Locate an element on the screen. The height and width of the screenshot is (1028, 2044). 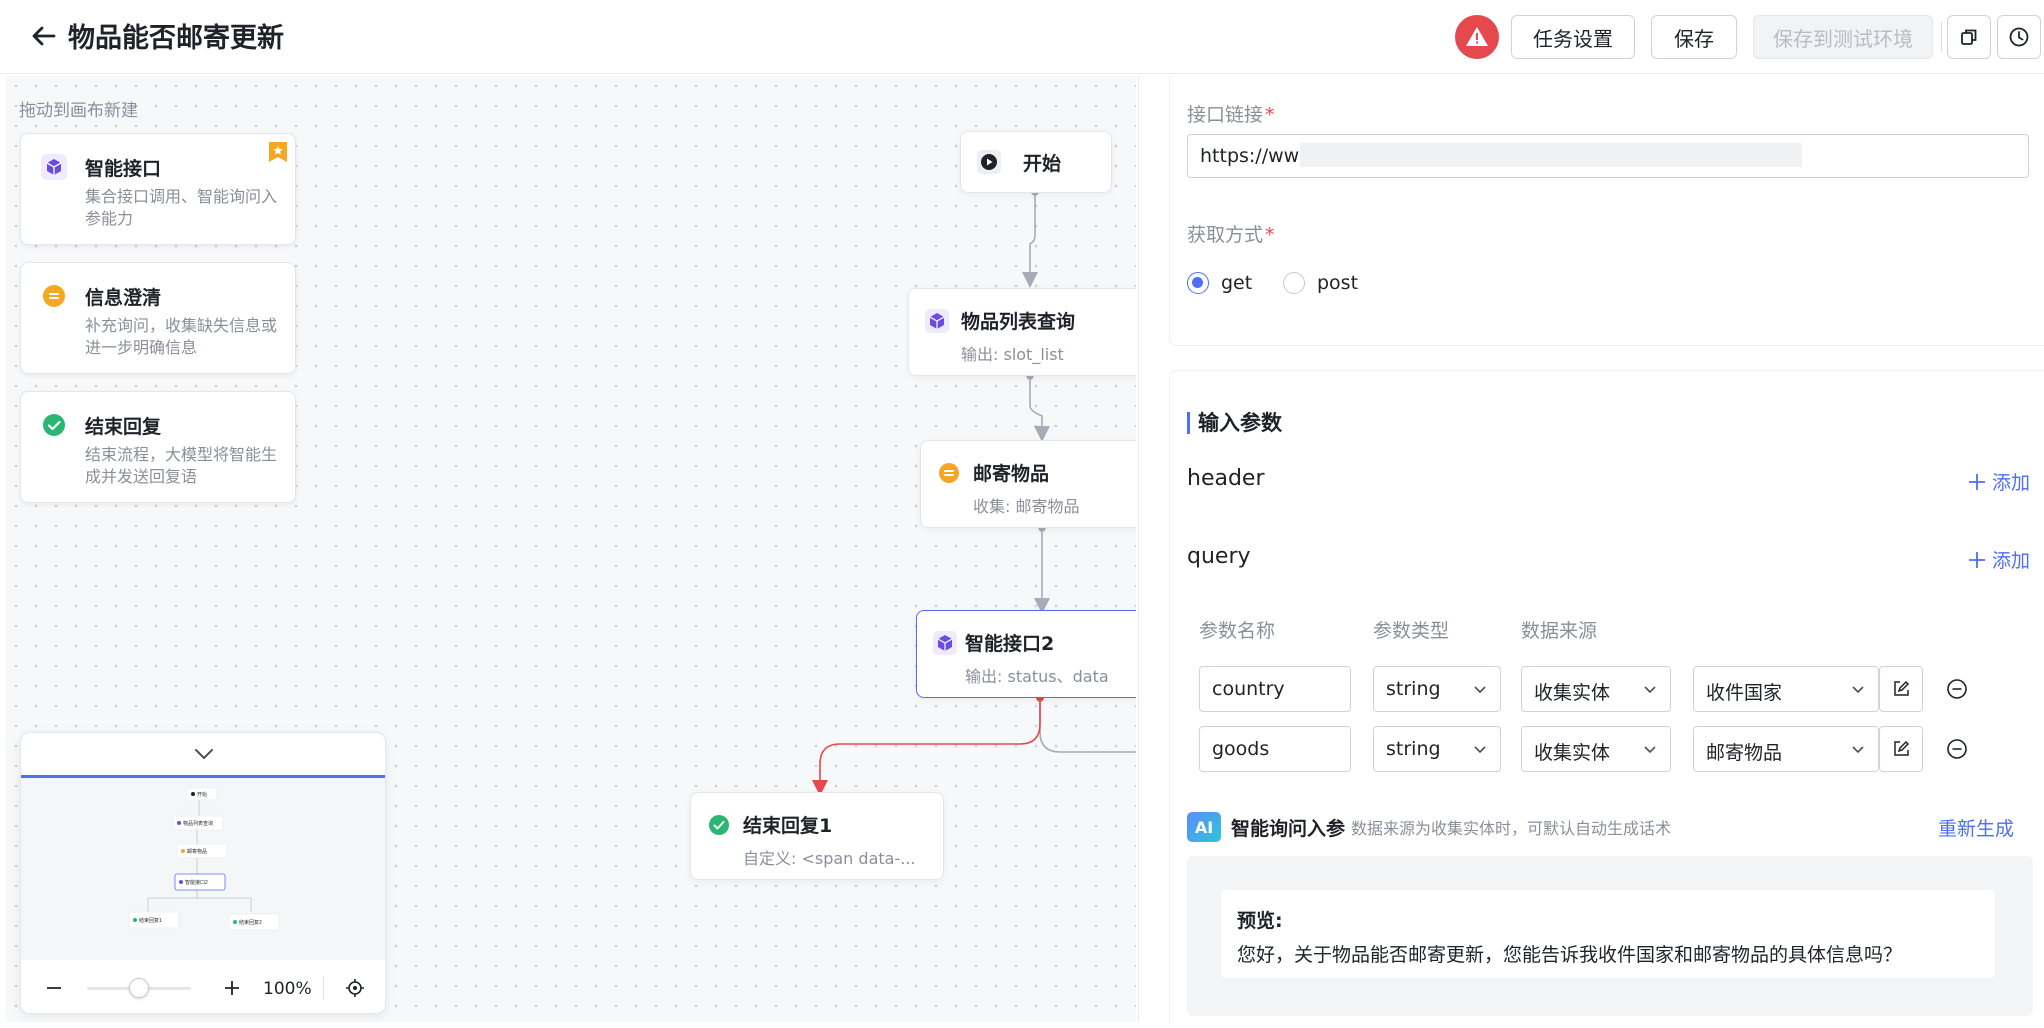
minimap: 开始 物品列表查询 邮寄物品 智能接口2 结束回复1 结束回复2 100% is located at coordinates (203, 873).